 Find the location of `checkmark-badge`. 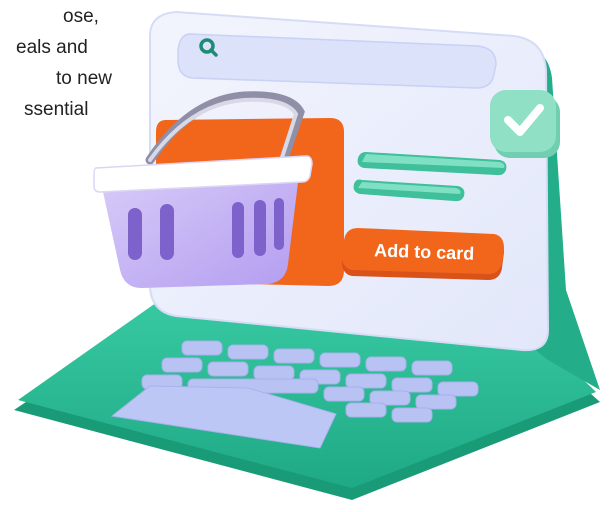

checkmark-badge is located at coordinates (525, 124).